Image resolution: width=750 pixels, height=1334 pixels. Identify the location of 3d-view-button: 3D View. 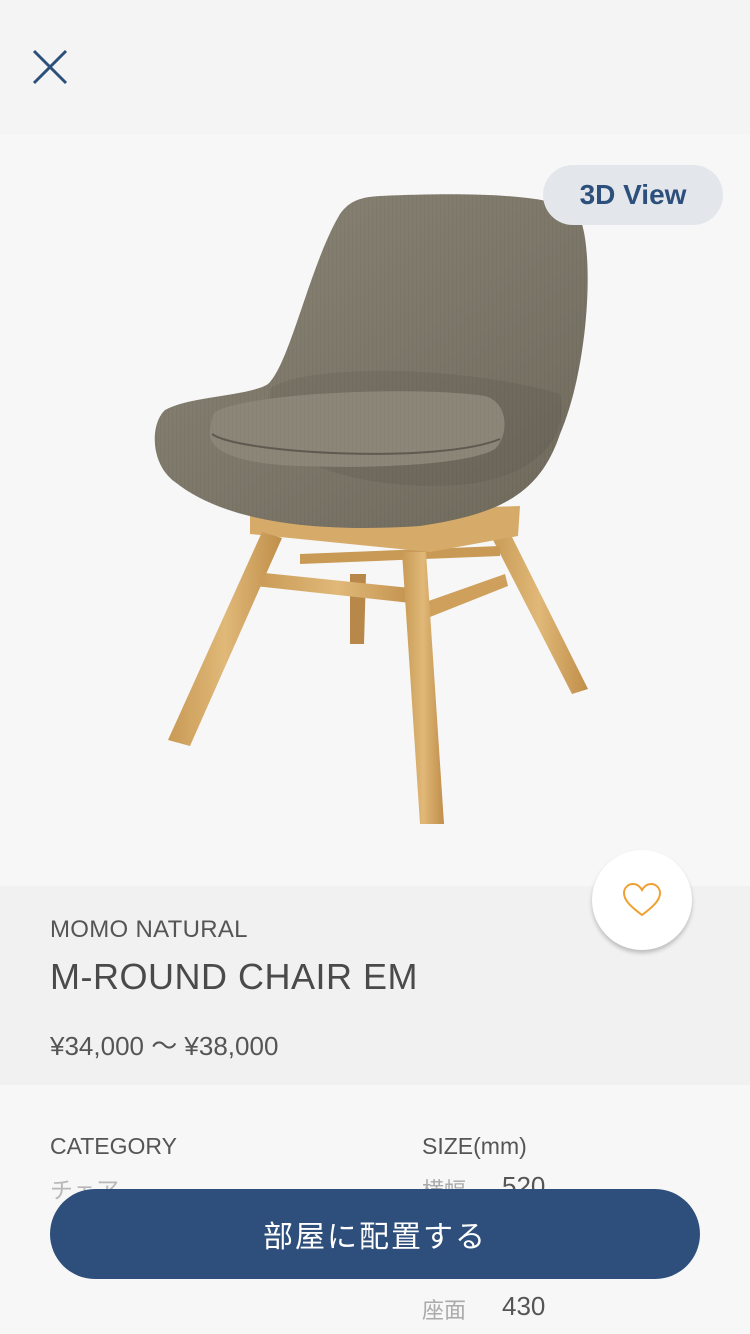
(633, 195).